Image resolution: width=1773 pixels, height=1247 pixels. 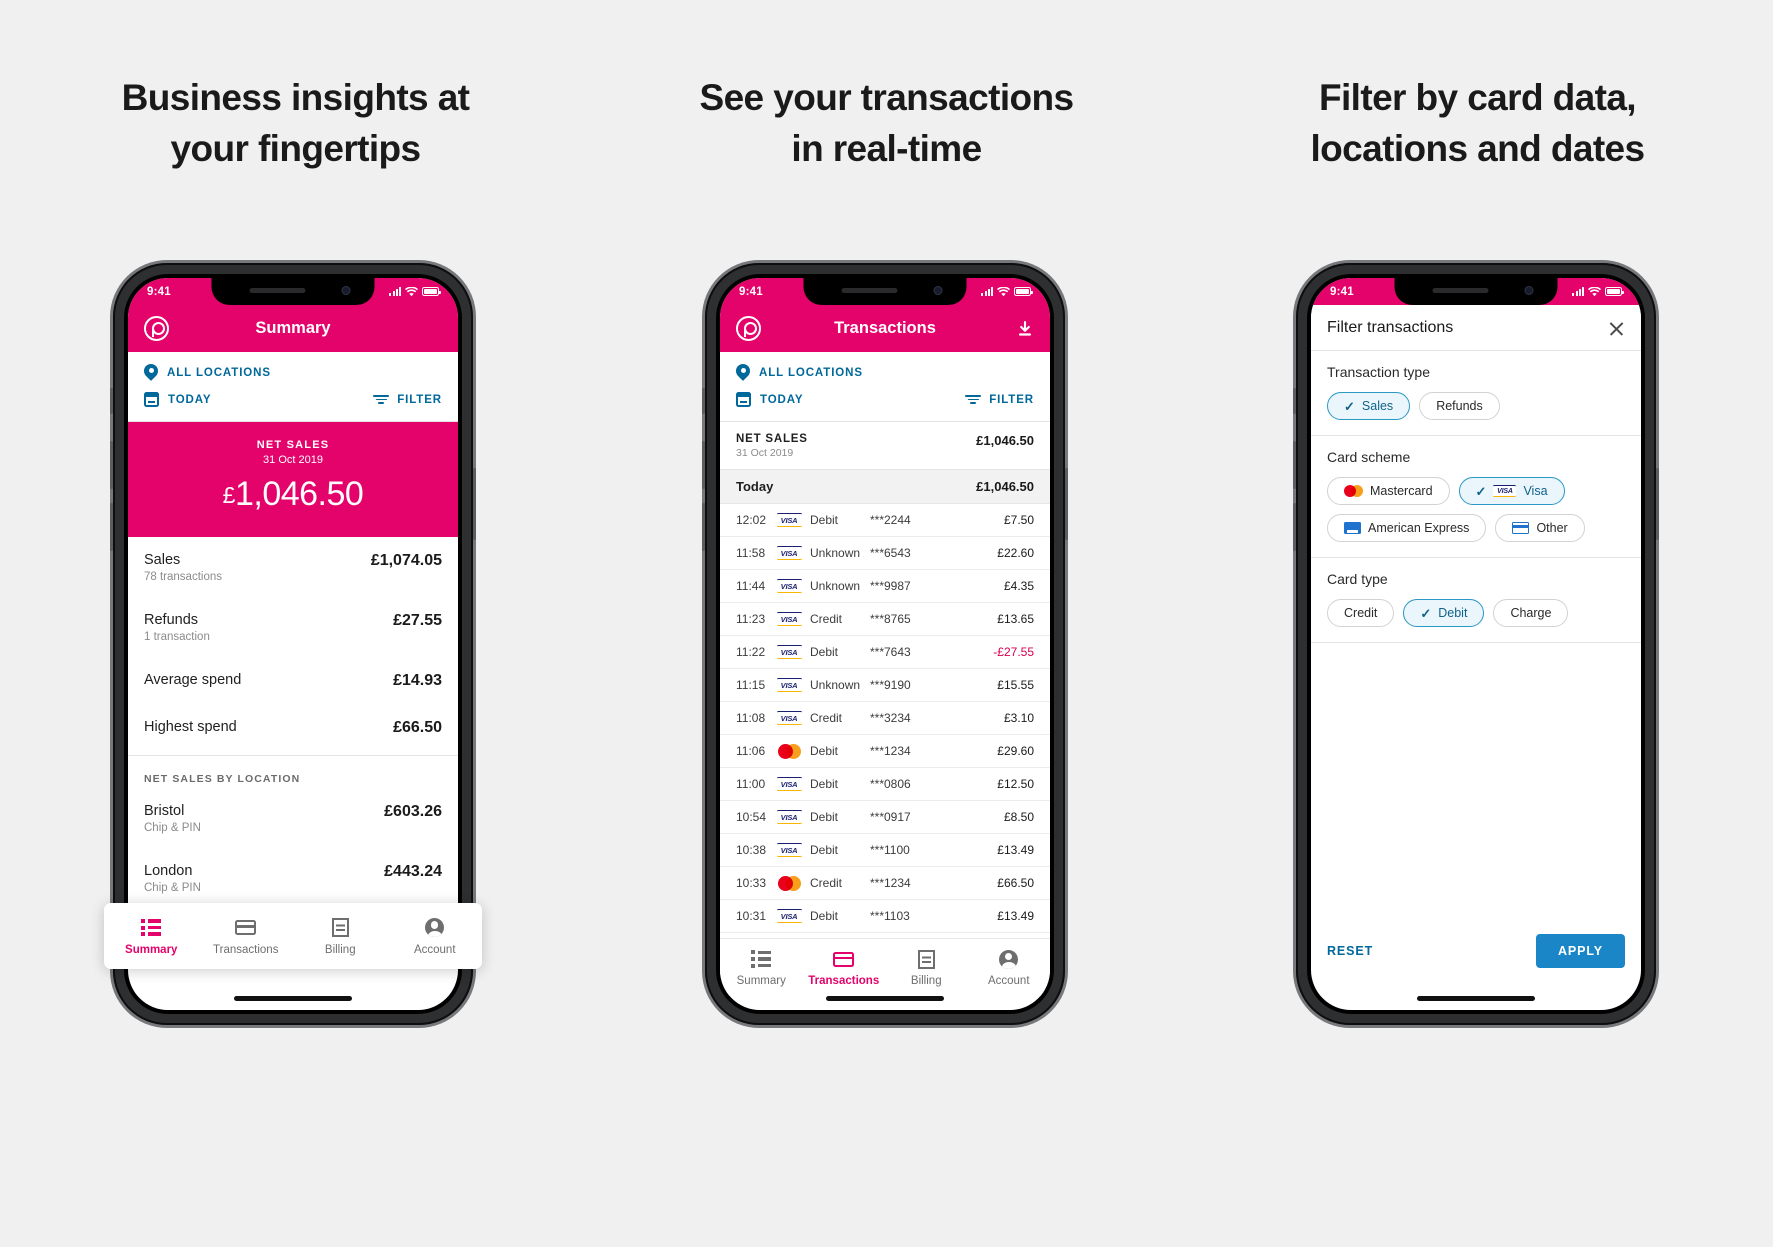 I want to click on table-row: 10:54 VISA Debit ***0917 £8.50, so click(x=885, y=817).